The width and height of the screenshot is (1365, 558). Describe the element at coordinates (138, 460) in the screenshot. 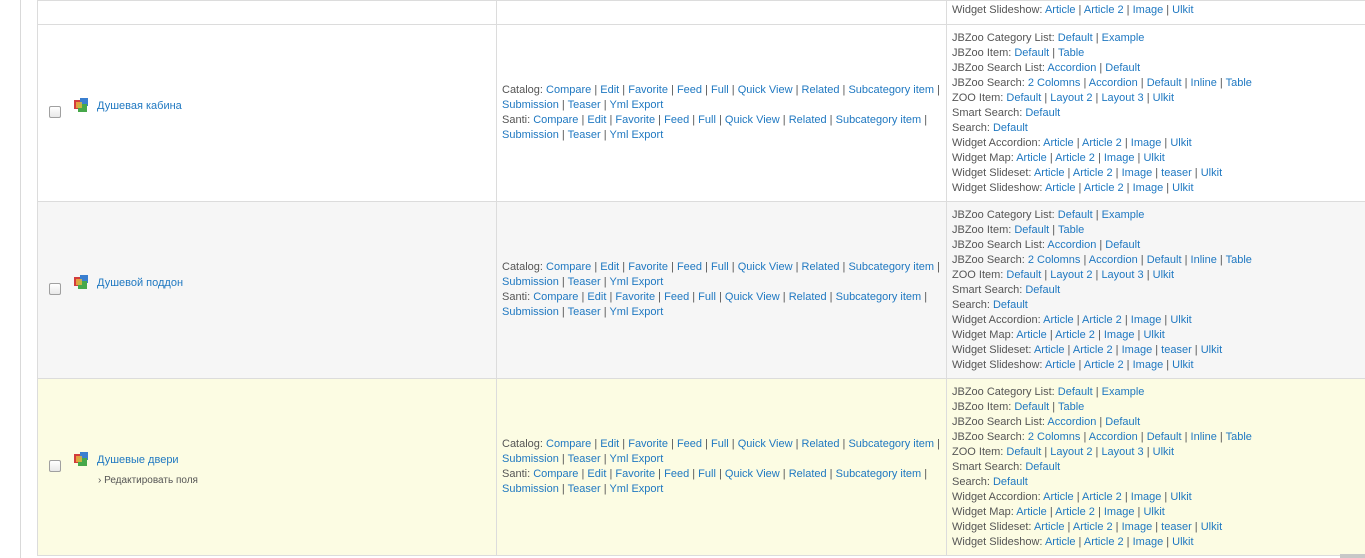

I see `item-type-title-link: Душевые двери` at that location.